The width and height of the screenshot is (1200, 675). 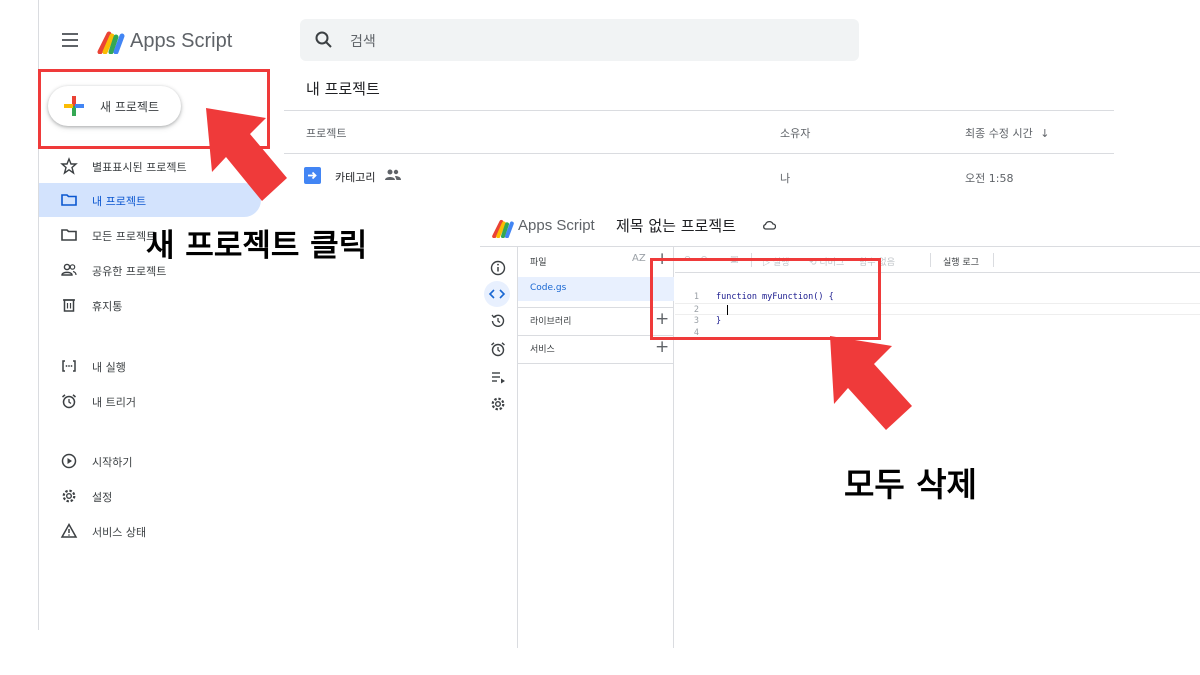 I want to click on sidebar-item-label: 휴지통, so click(x=107, y=306).